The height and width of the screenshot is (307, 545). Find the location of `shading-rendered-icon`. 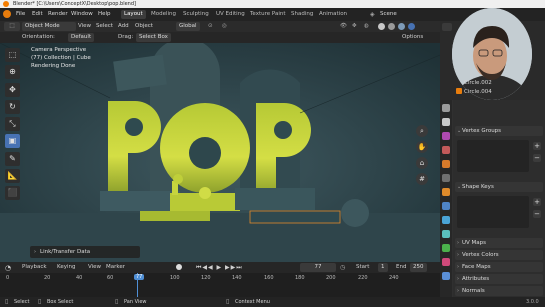

shading-rendered-icon is located at coordinates (411, 26).